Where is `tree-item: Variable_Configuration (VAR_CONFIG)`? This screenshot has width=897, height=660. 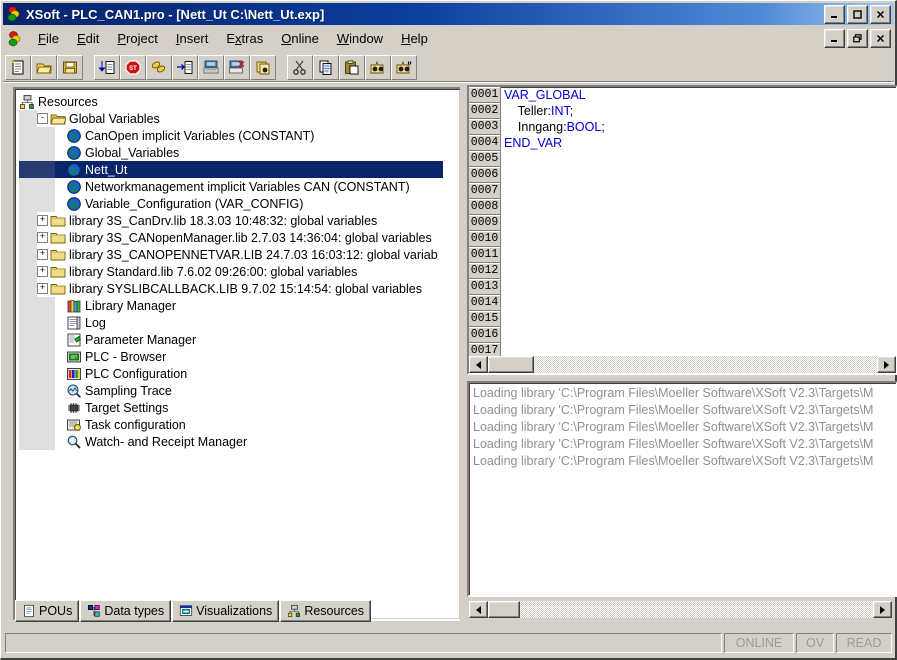 tree-item: Variable_Configuration (VAR_CONFIG) is located at coordinates (239, 203).